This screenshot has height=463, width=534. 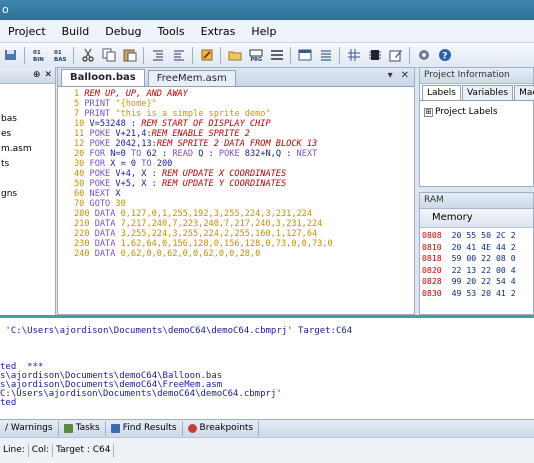 I want to click on tab-macros: Macros, so click(x=524, y=92).